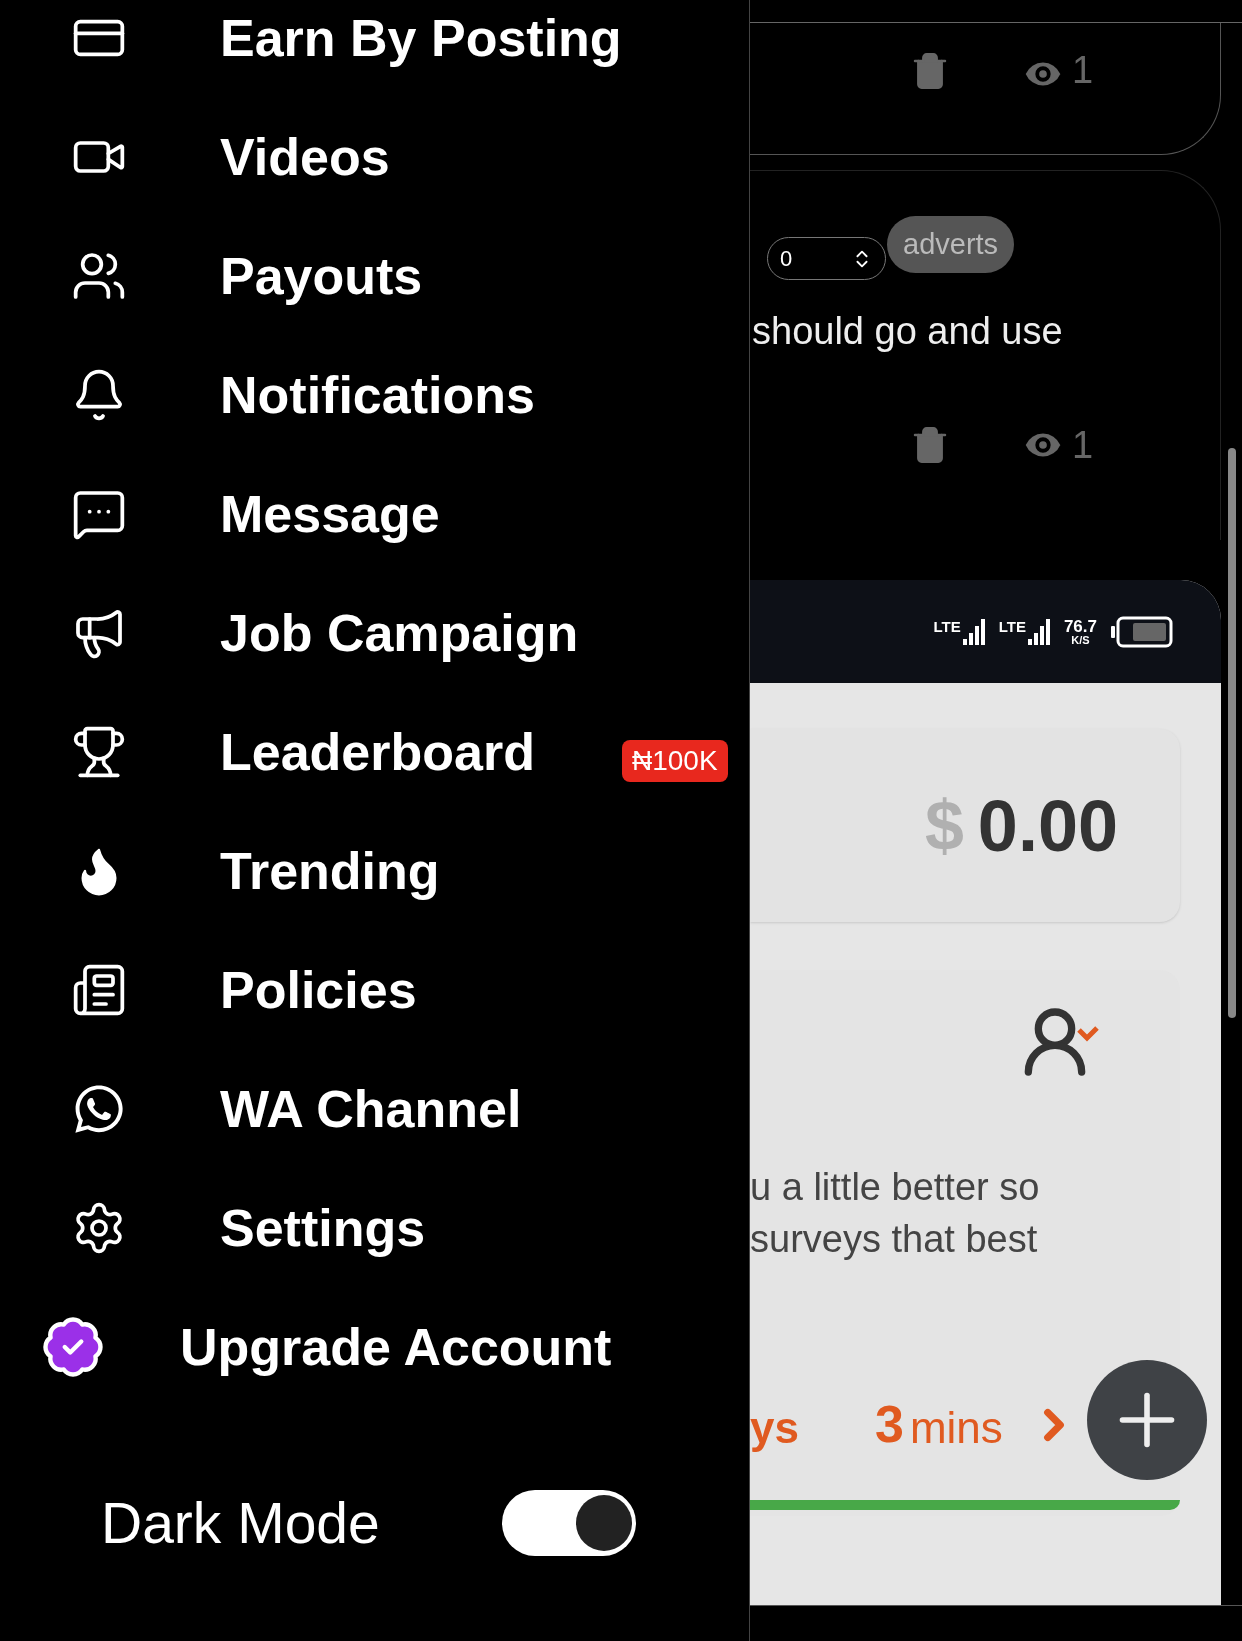 This screenshot has height=1641, width=1242. I want to click on time-unit: mins, so click(956, 1428).